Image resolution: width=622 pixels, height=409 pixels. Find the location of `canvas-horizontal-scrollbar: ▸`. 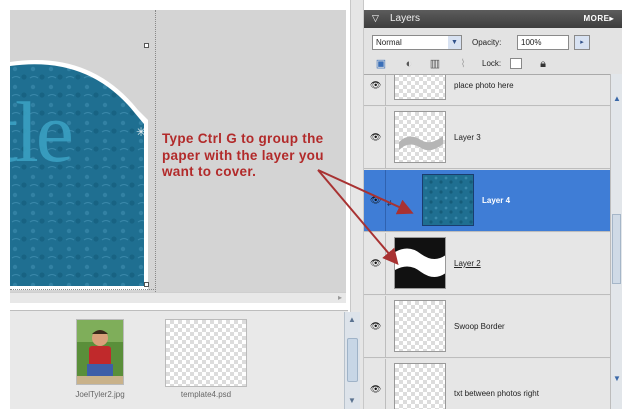

canvas-horizontal-scrollbar: ▸ is located at coordinates (178, 297).